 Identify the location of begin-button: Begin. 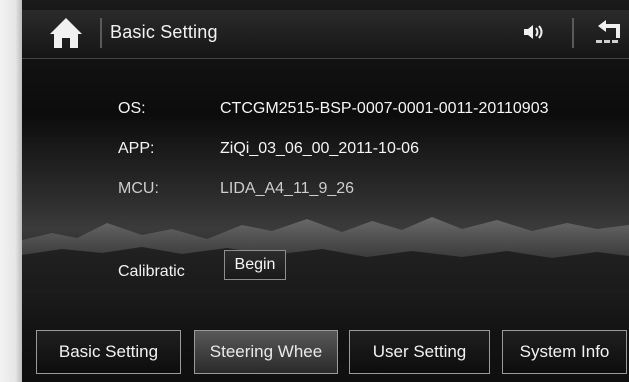
(255, 265).